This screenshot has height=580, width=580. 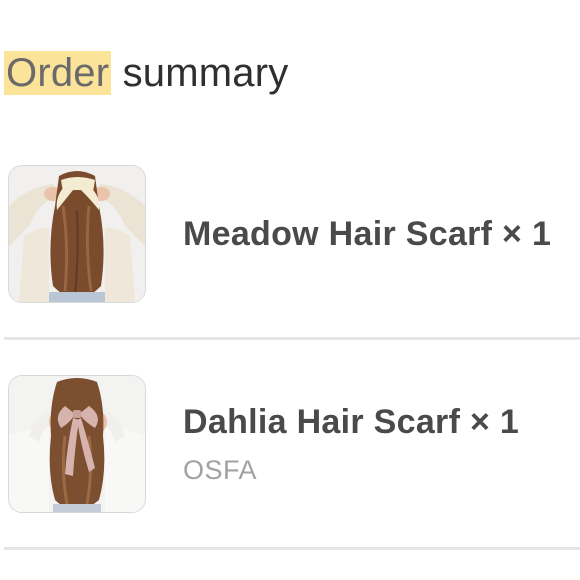 I want to click on title-highlight: Order, so click(x=58, y=73).